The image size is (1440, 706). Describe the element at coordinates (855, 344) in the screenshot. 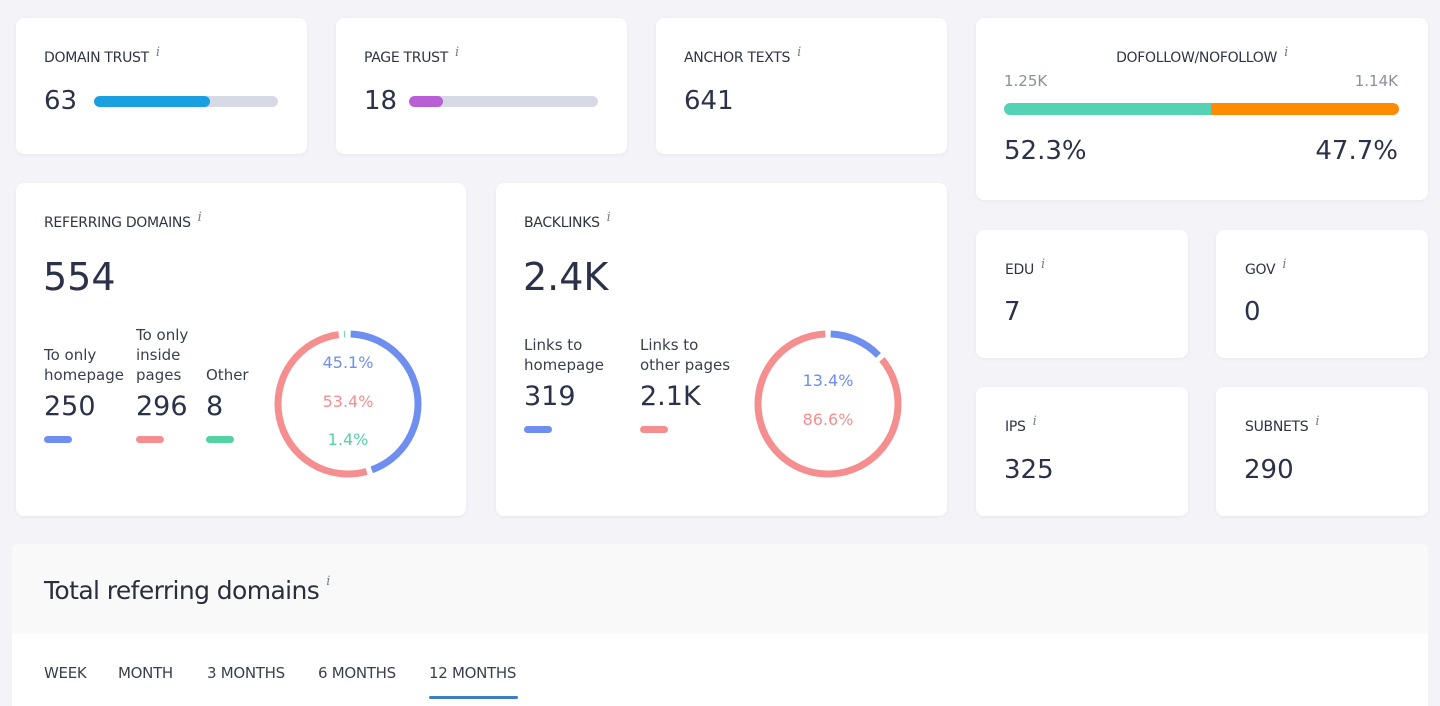

I see `donut-segment-blue` at that location.